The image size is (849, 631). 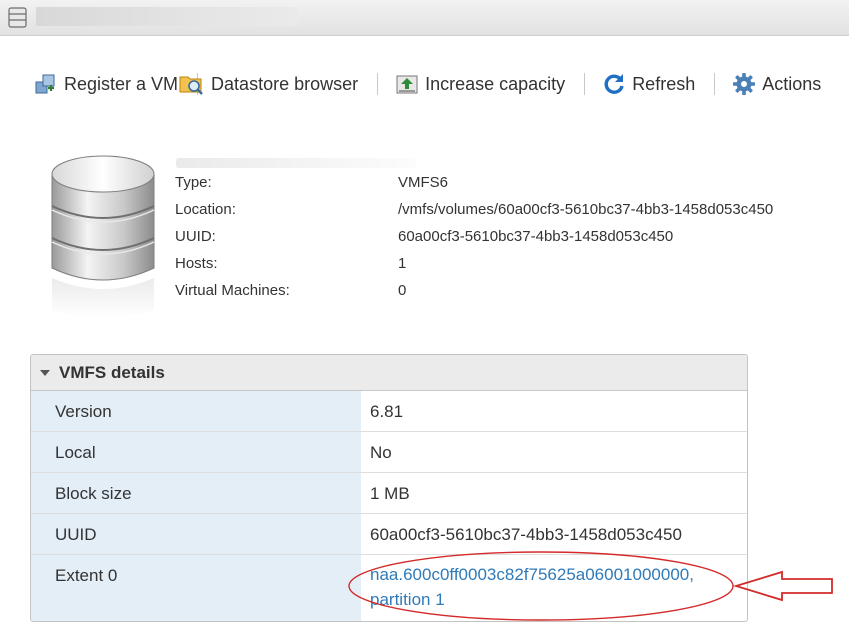 I want to click on extent-partition: partition 1, so click(x=558, y=599).